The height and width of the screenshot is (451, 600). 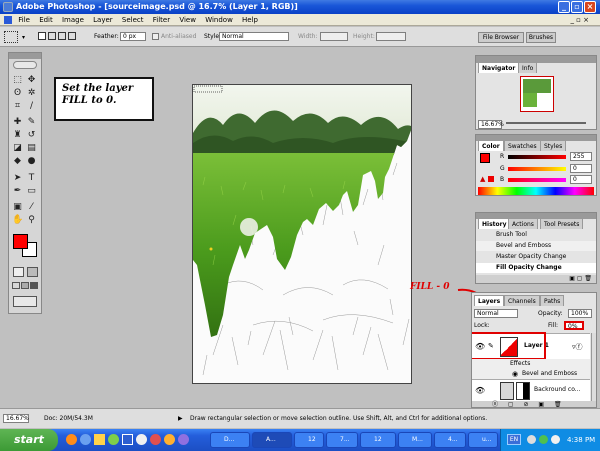 What do you see at coordinates (537, 169) in the screenshot?
I see `green-slider` at bounding box center [537, 169].